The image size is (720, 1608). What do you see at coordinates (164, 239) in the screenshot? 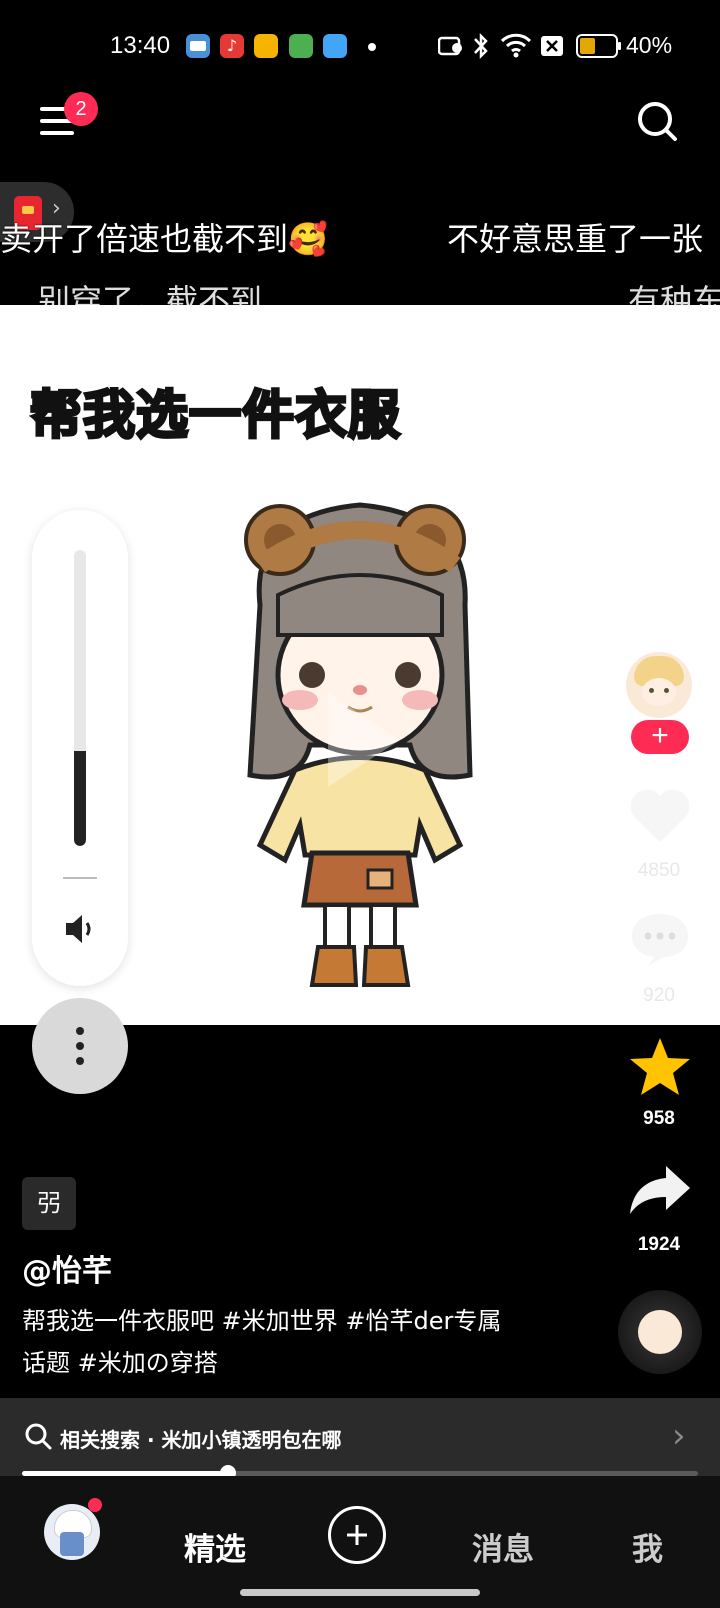
I see `danmaku-comment: 卖开了倍速也截不到🥰` at bounding box center [164, 239].